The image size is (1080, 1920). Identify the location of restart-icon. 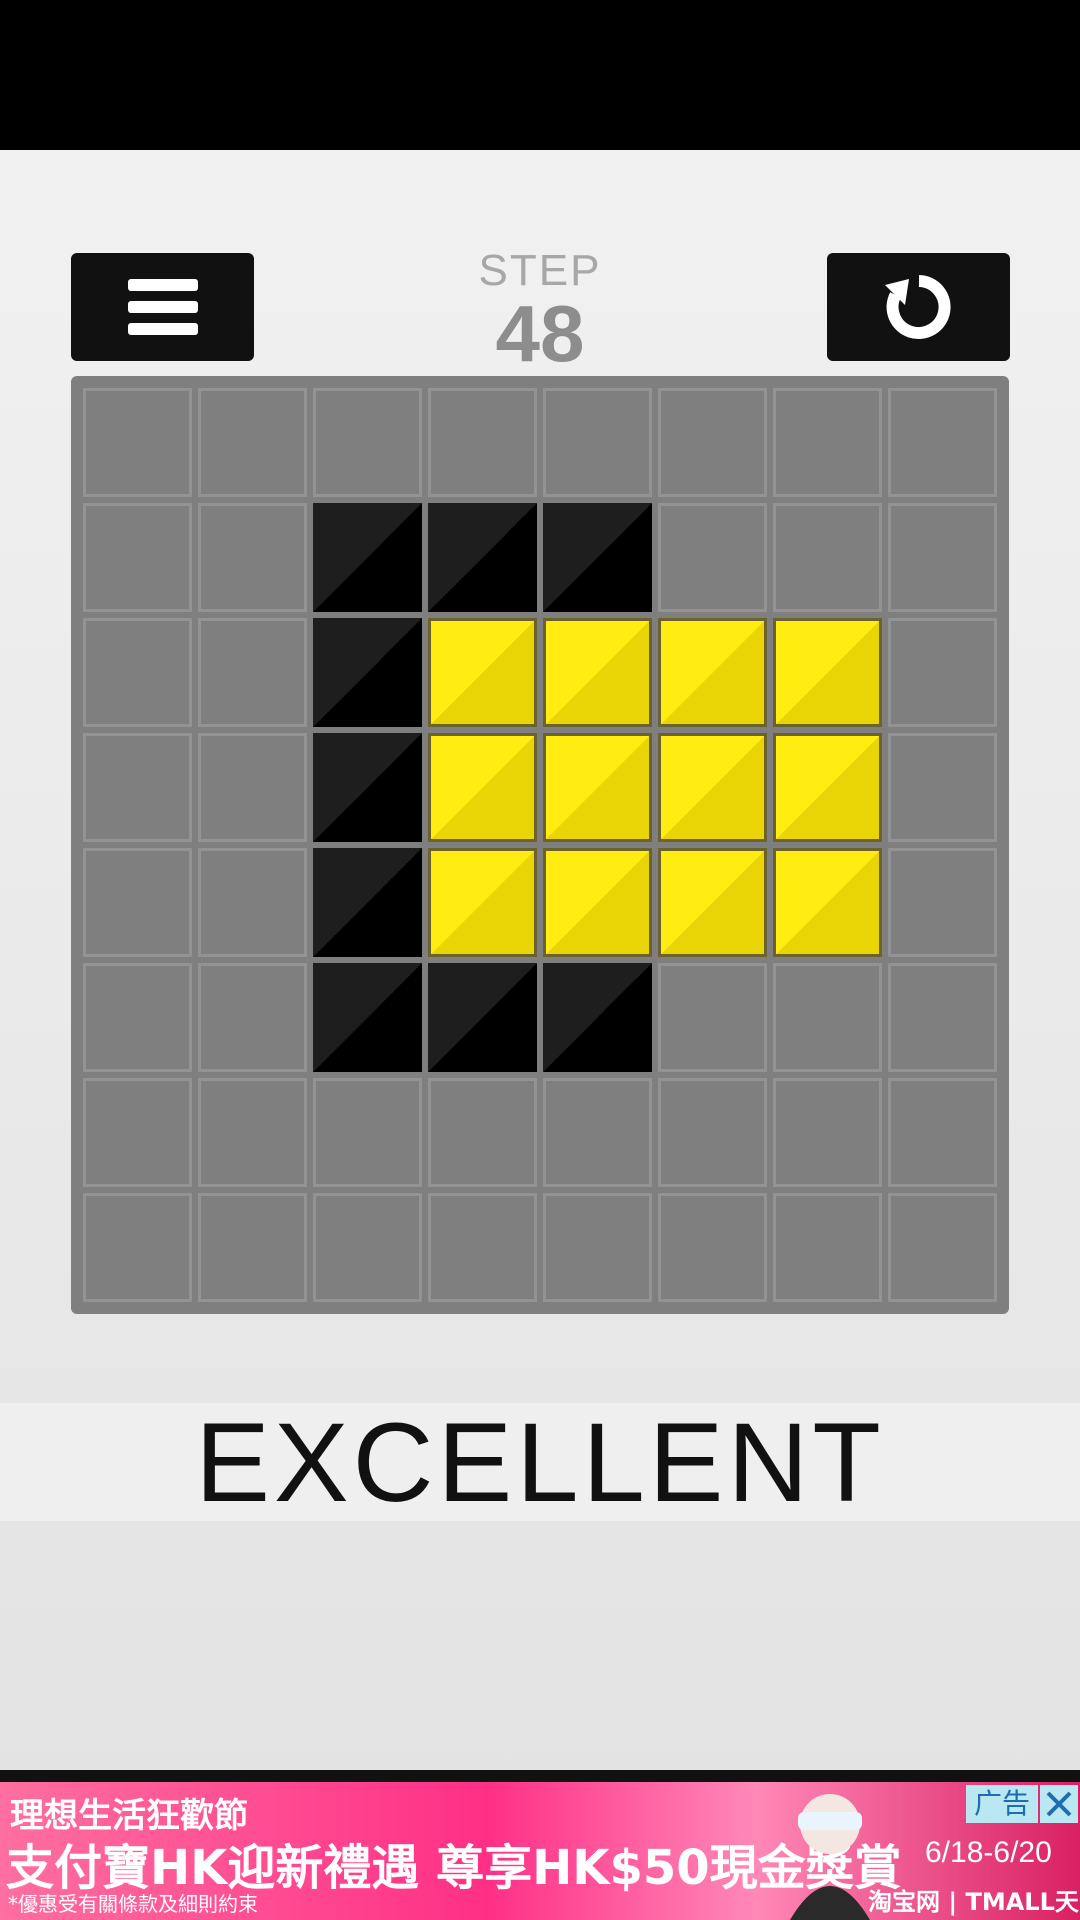
(917, 307).